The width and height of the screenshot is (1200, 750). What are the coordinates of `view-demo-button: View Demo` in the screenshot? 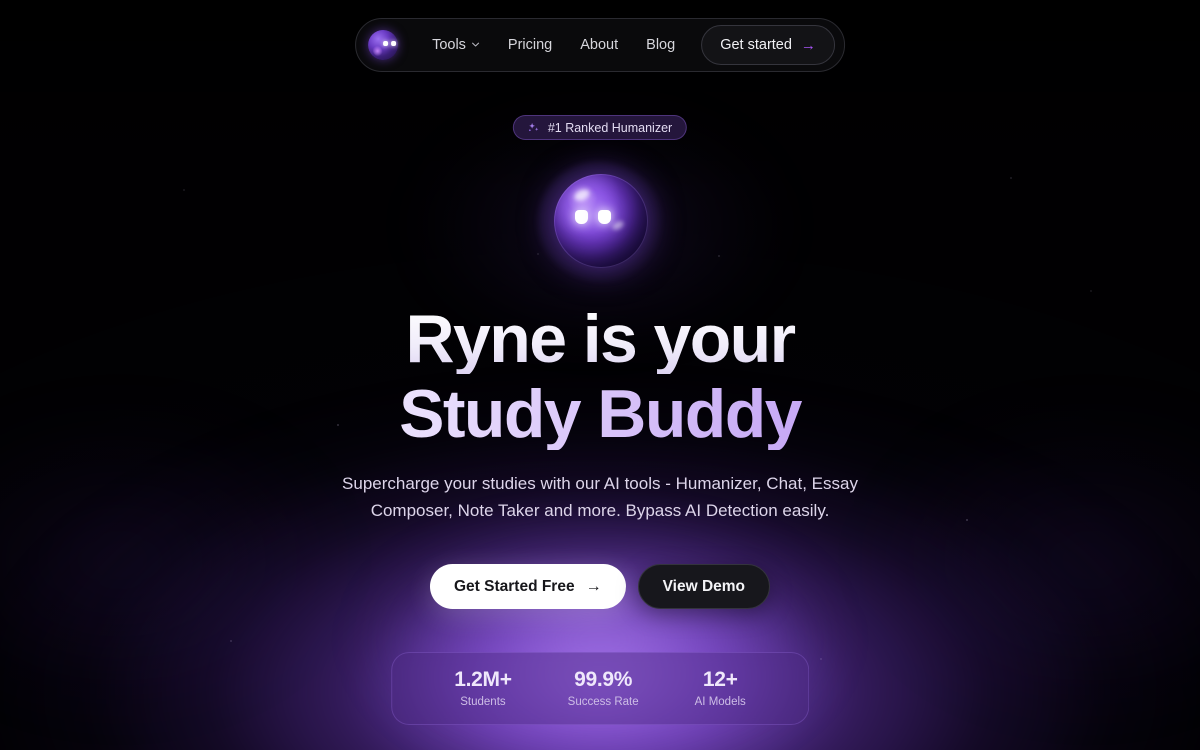 It's located at (704, 586).